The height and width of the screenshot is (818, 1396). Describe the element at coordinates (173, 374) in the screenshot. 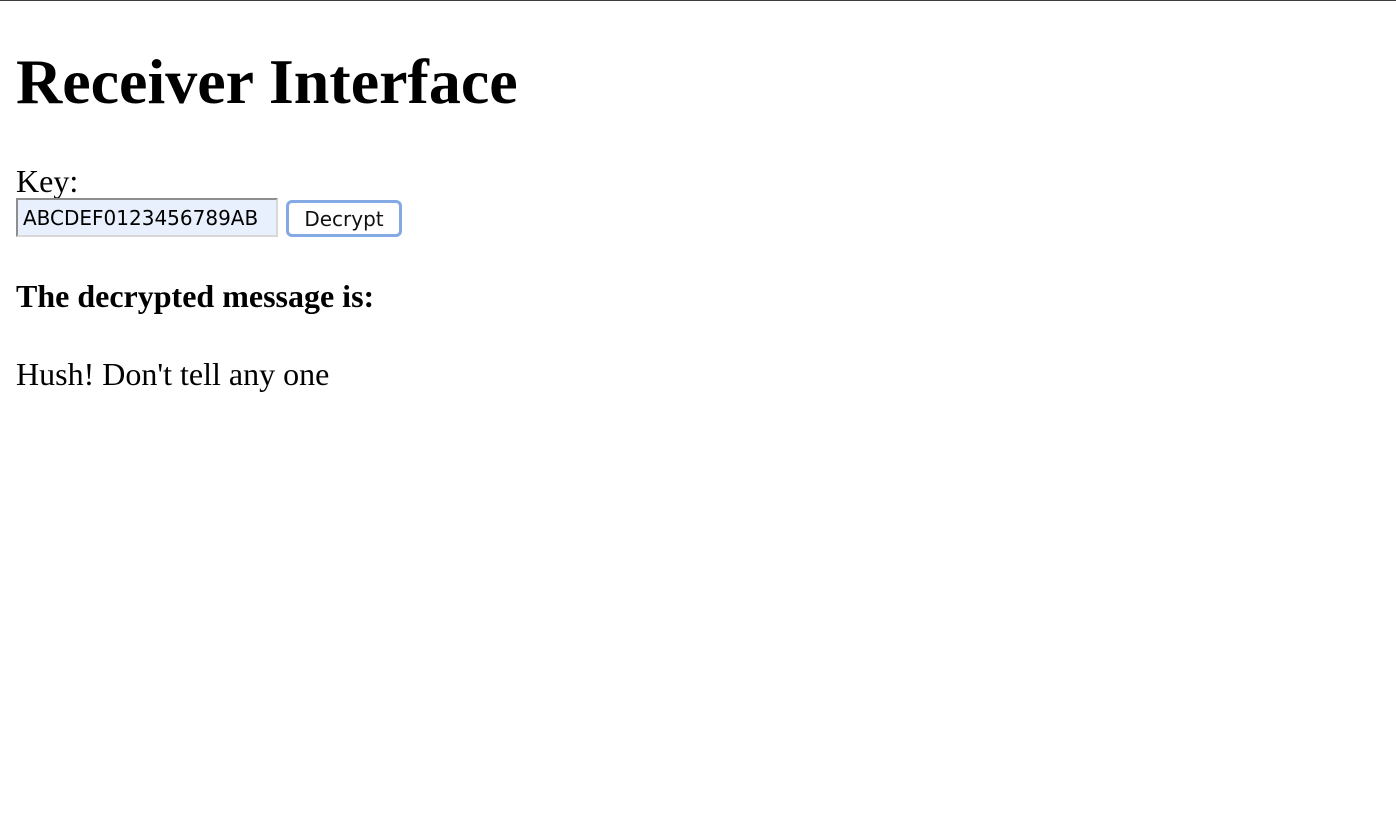

I see `decrypted-message: Hush! Don't tell any one` at that location.